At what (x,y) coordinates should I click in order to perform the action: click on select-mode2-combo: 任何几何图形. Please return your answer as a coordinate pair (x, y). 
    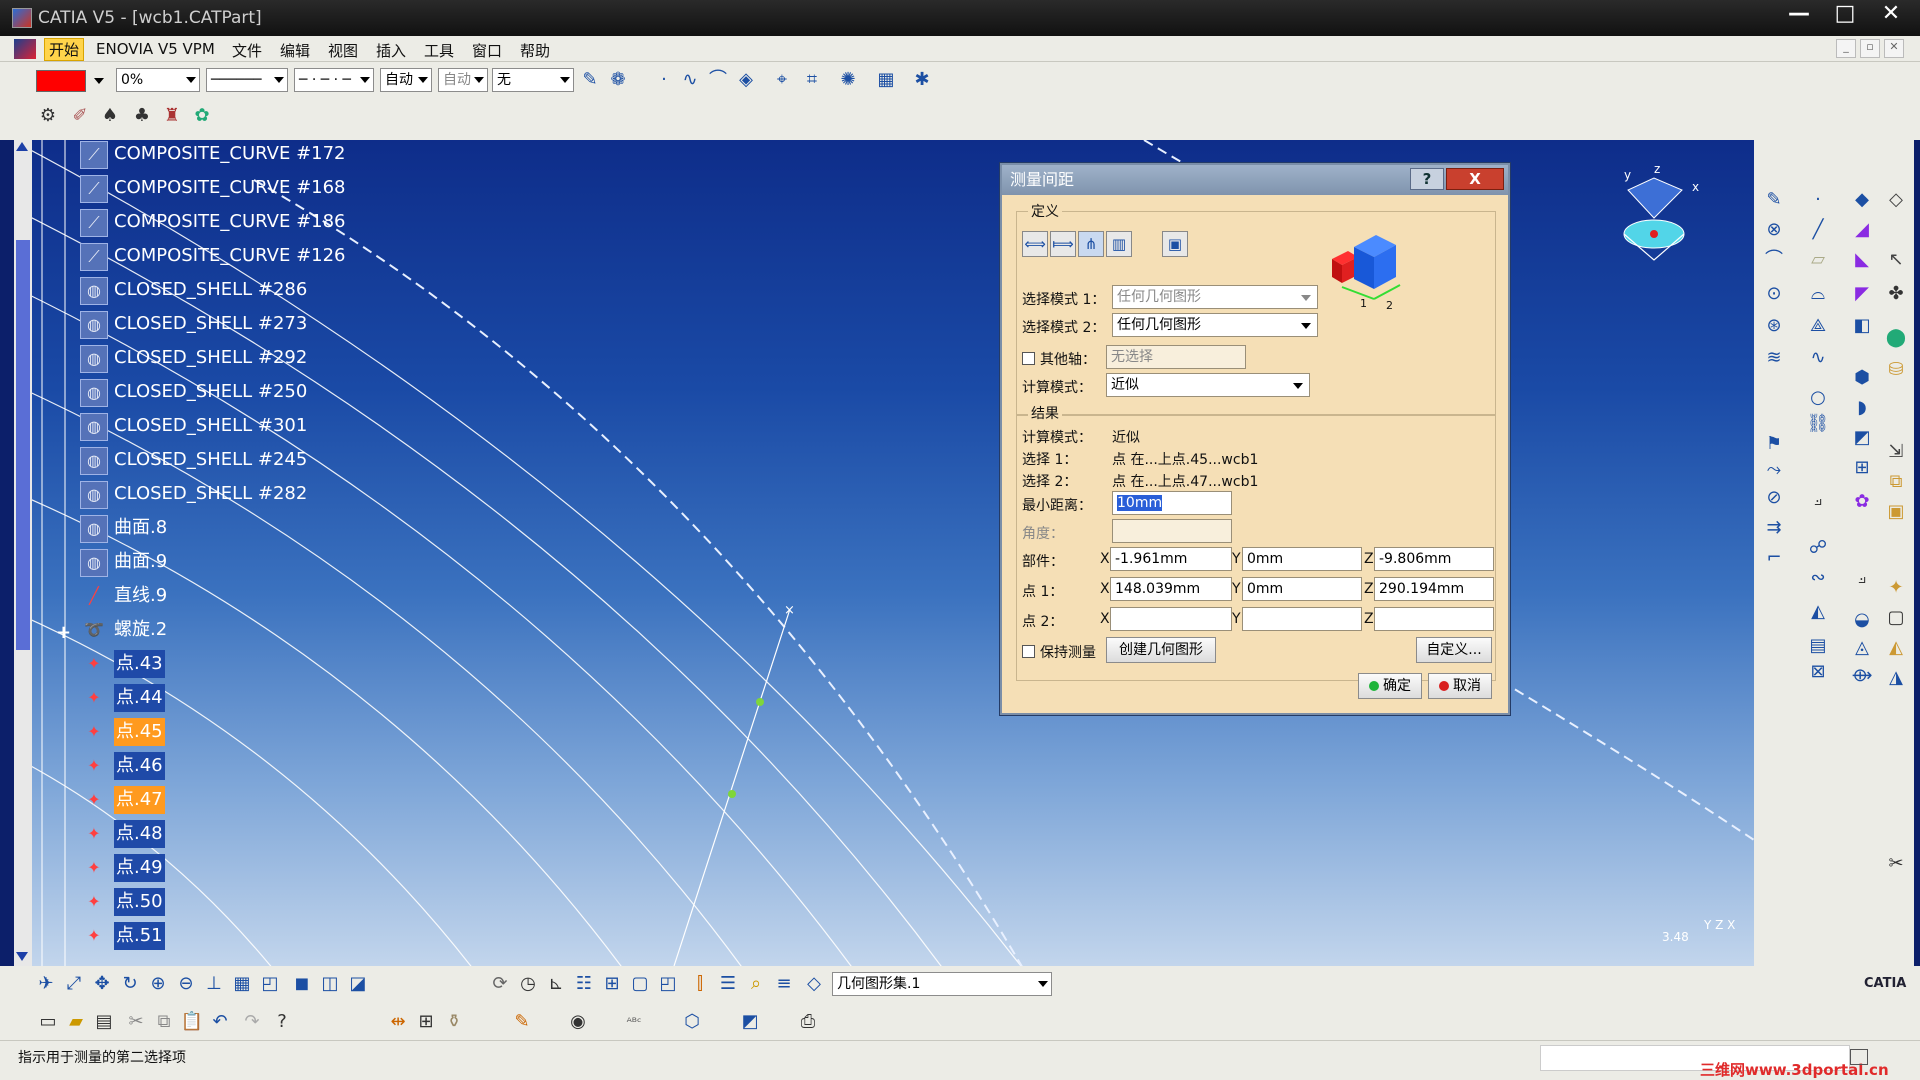
    Looking at the image, I should click on (1215, 325).